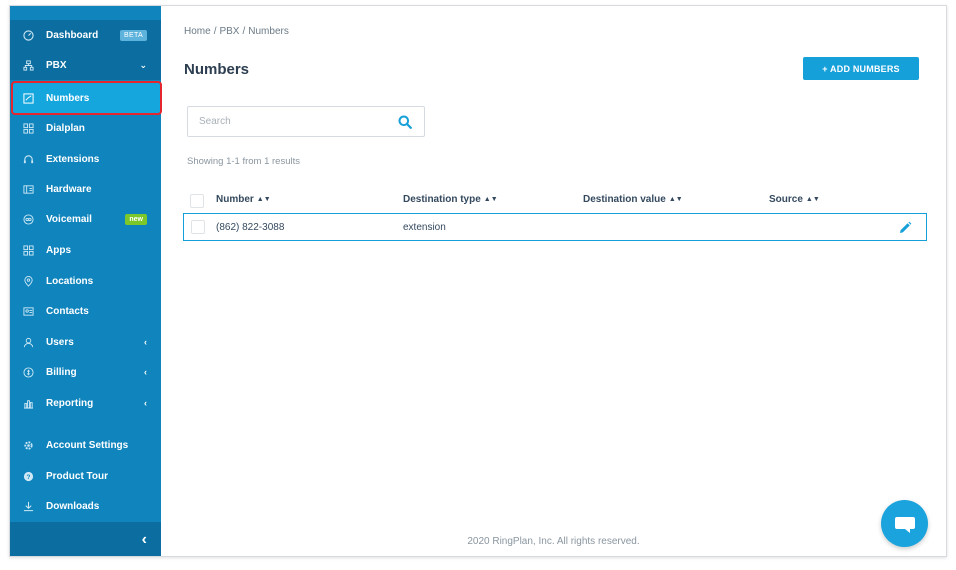  What do you see at coordinates (405, 122) in the screenshot?
I see `search-icon` at bounding box center [405, 122].